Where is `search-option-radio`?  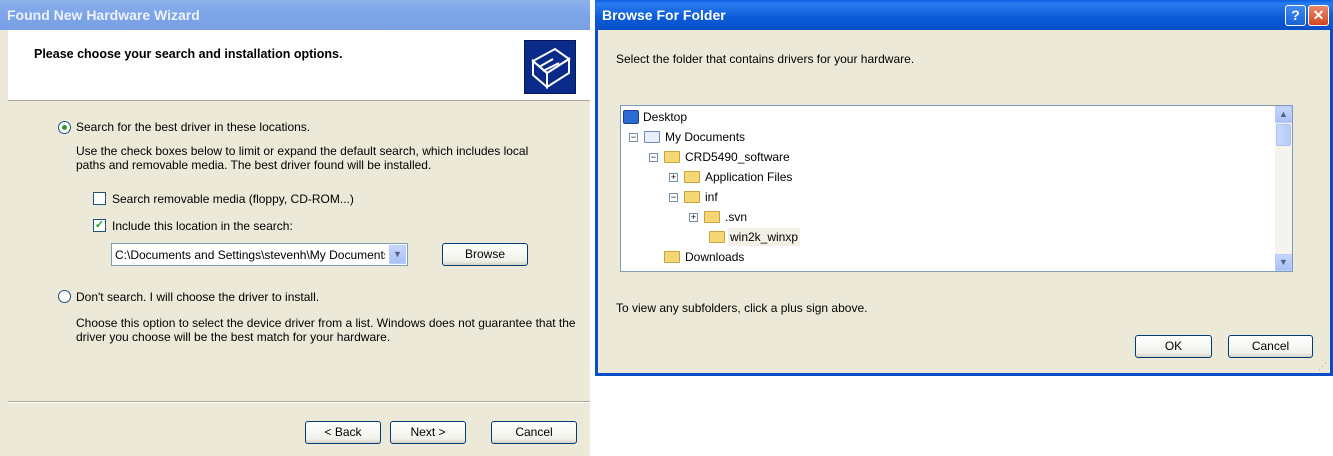
search-option-radio is located at coordinates (64, 127).